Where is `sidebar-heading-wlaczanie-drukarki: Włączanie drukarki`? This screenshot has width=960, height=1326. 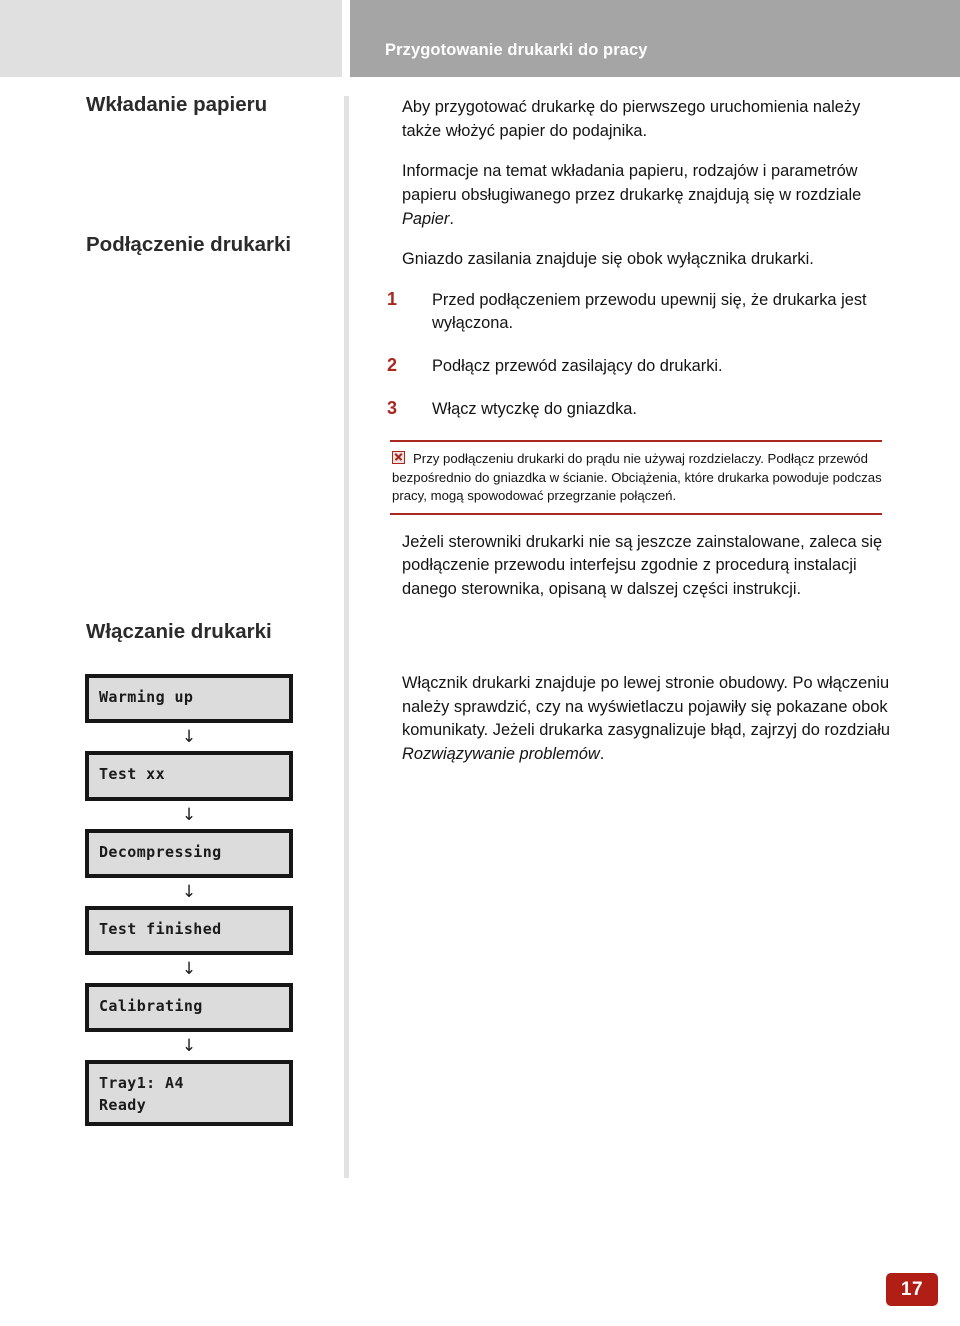
sidebar-heading-wlaczanie-drukarki: Włączanie drukarki is located at coordinates (179, 631).